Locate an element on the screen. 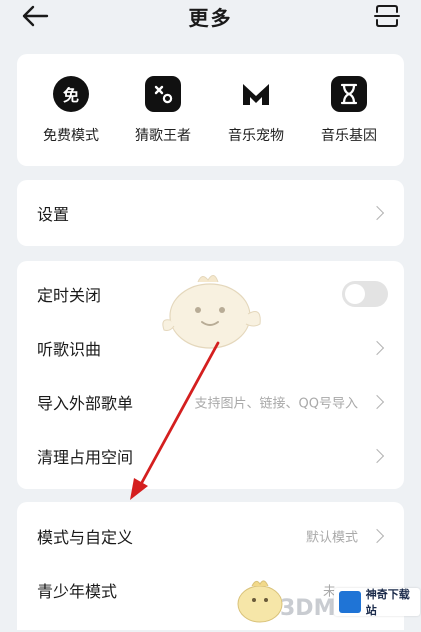 Image resolution: width=421 pixels, height=632 pixels. site-watermark-text: 3DM is located at coordinates (308, 608).